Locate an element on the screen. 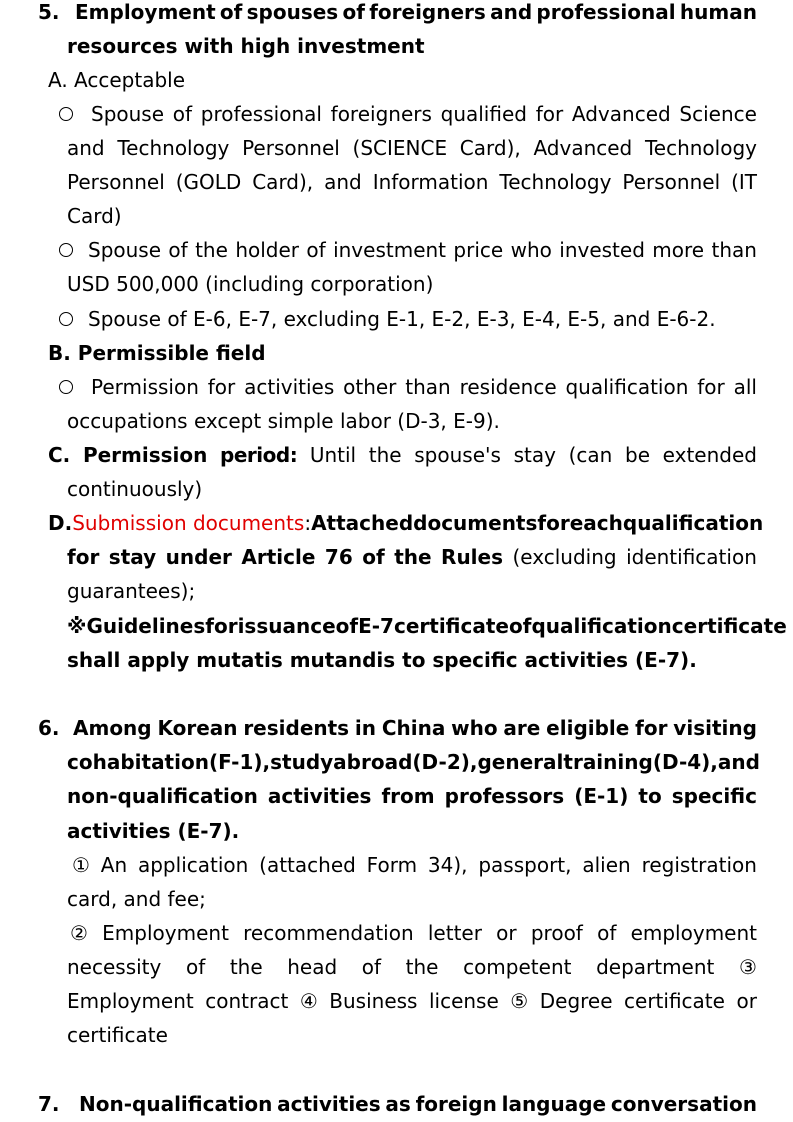 The width and height of the screenshot is (793, 1122). word: (D-2), is located at coordinates (445, 762).